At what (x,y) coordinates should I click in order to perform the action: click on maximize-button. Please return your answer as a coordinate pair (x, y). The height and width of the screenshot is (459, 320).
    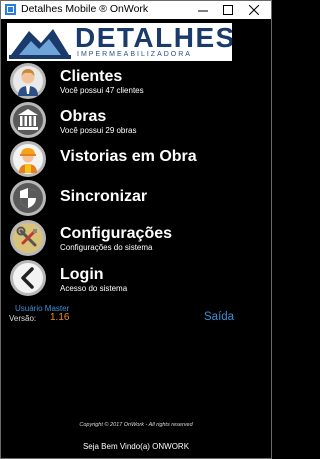
    Looking at the image, I should click on (228, 10).